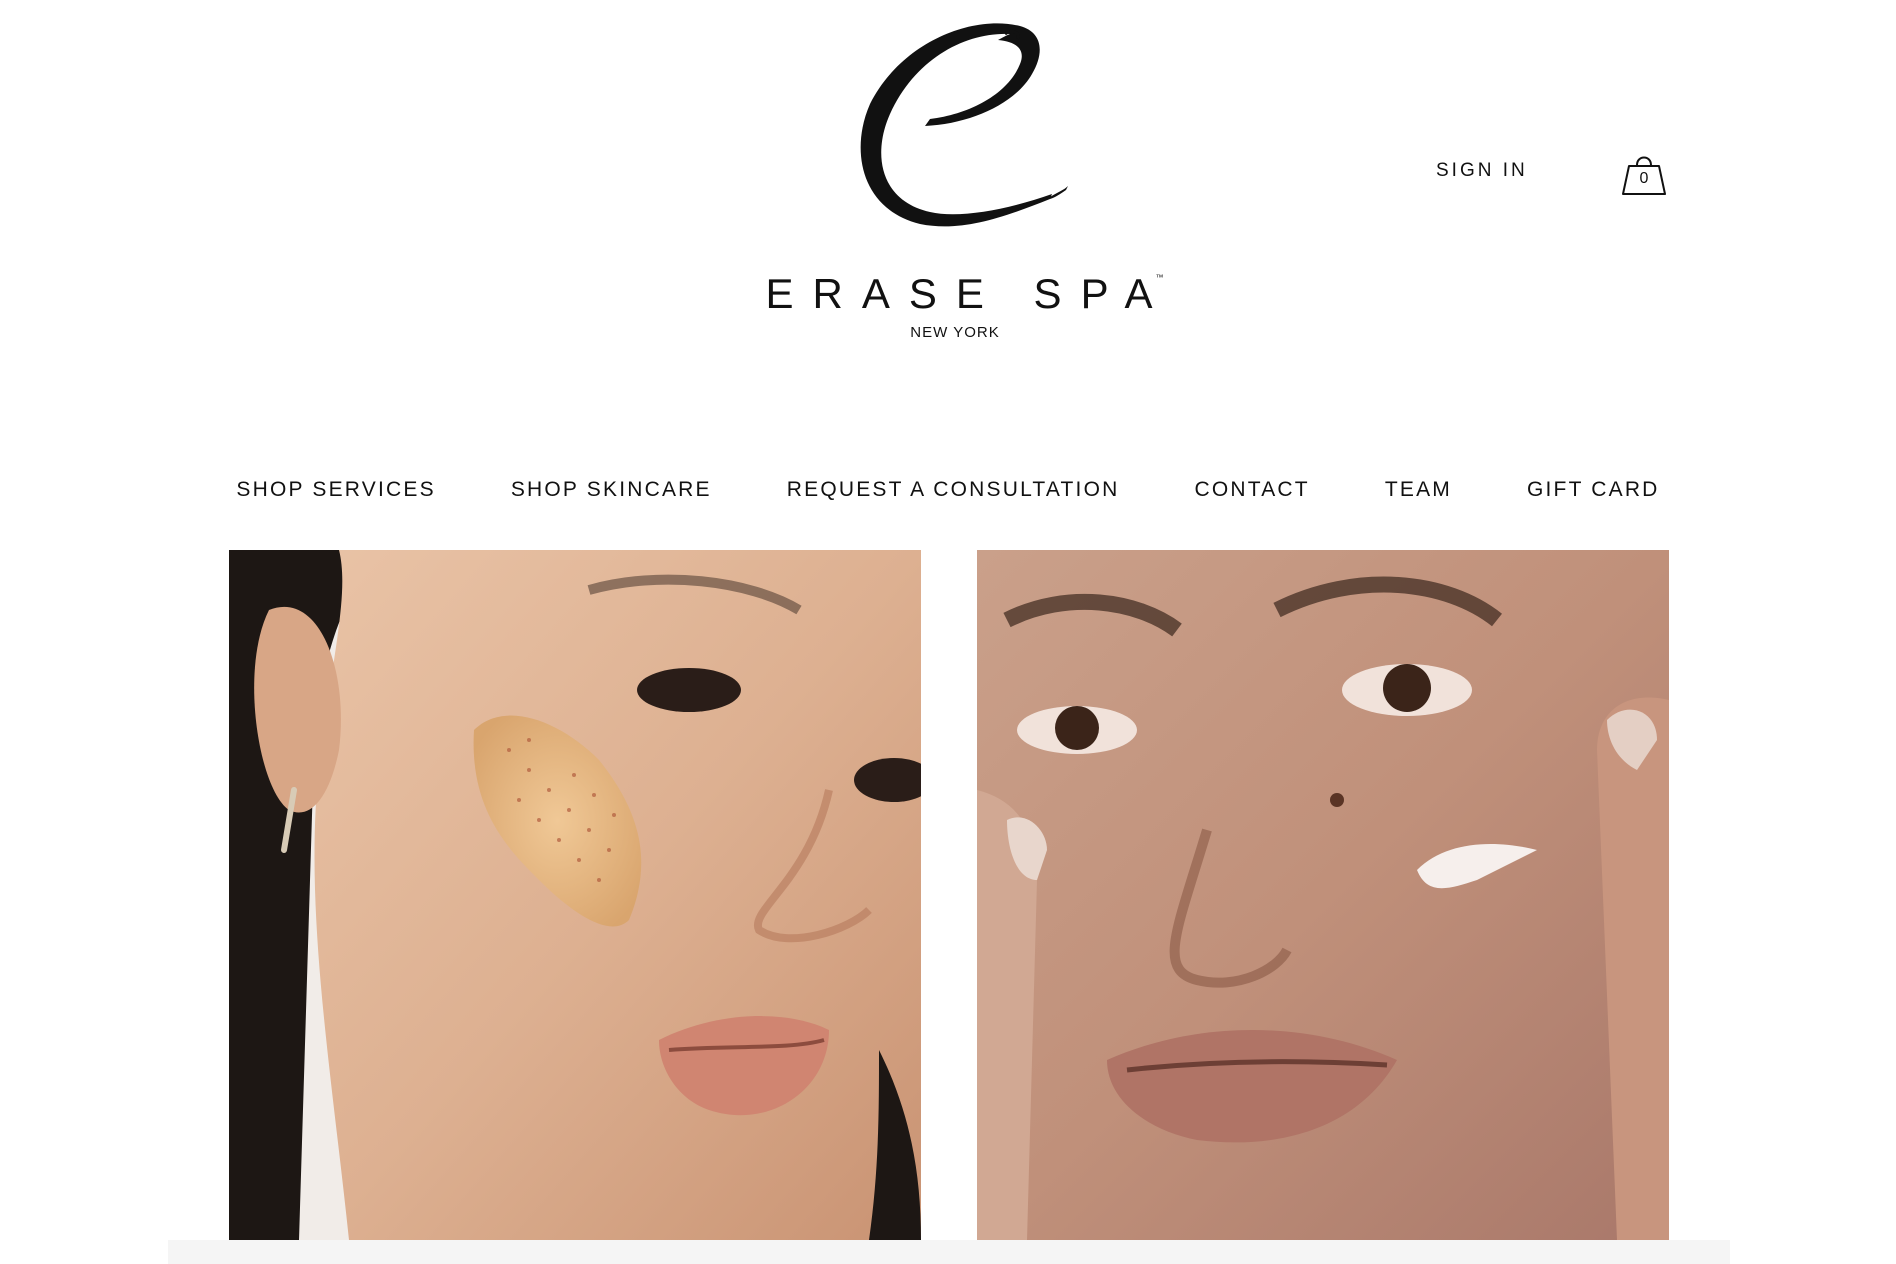 Image resolution: width=1896 pixels, height=1264 pixels. What do you see at coordinates (953, 498) in the screenshot?
I see `nav-item-request-consultation: REQUEST A CONSULTATION` at bounding box center [953, 498].